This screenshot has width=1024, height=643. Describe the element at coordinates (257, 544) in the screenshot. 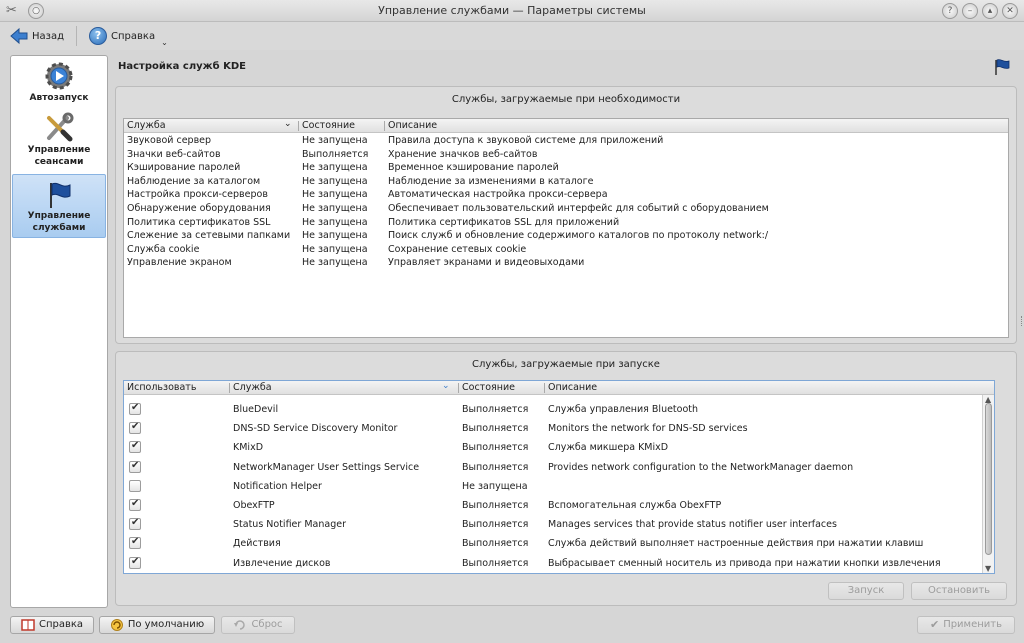

I see `cell-service: Действия` at that location.